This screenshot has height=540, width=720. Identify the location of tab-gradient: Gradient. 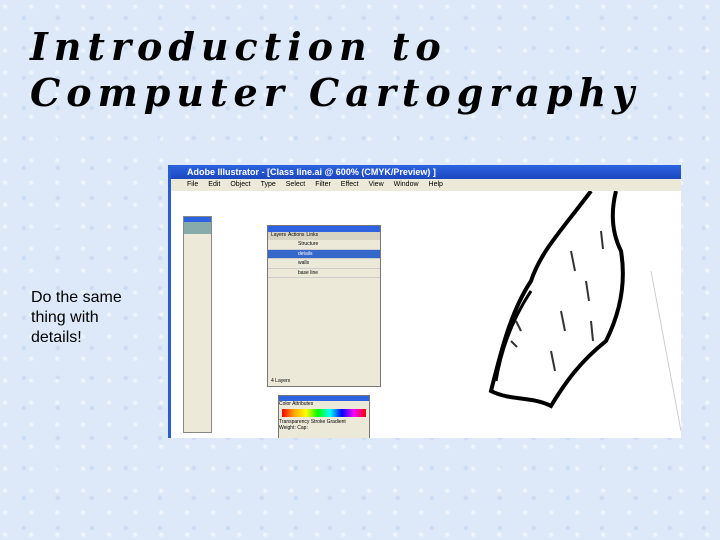
(336, 422).